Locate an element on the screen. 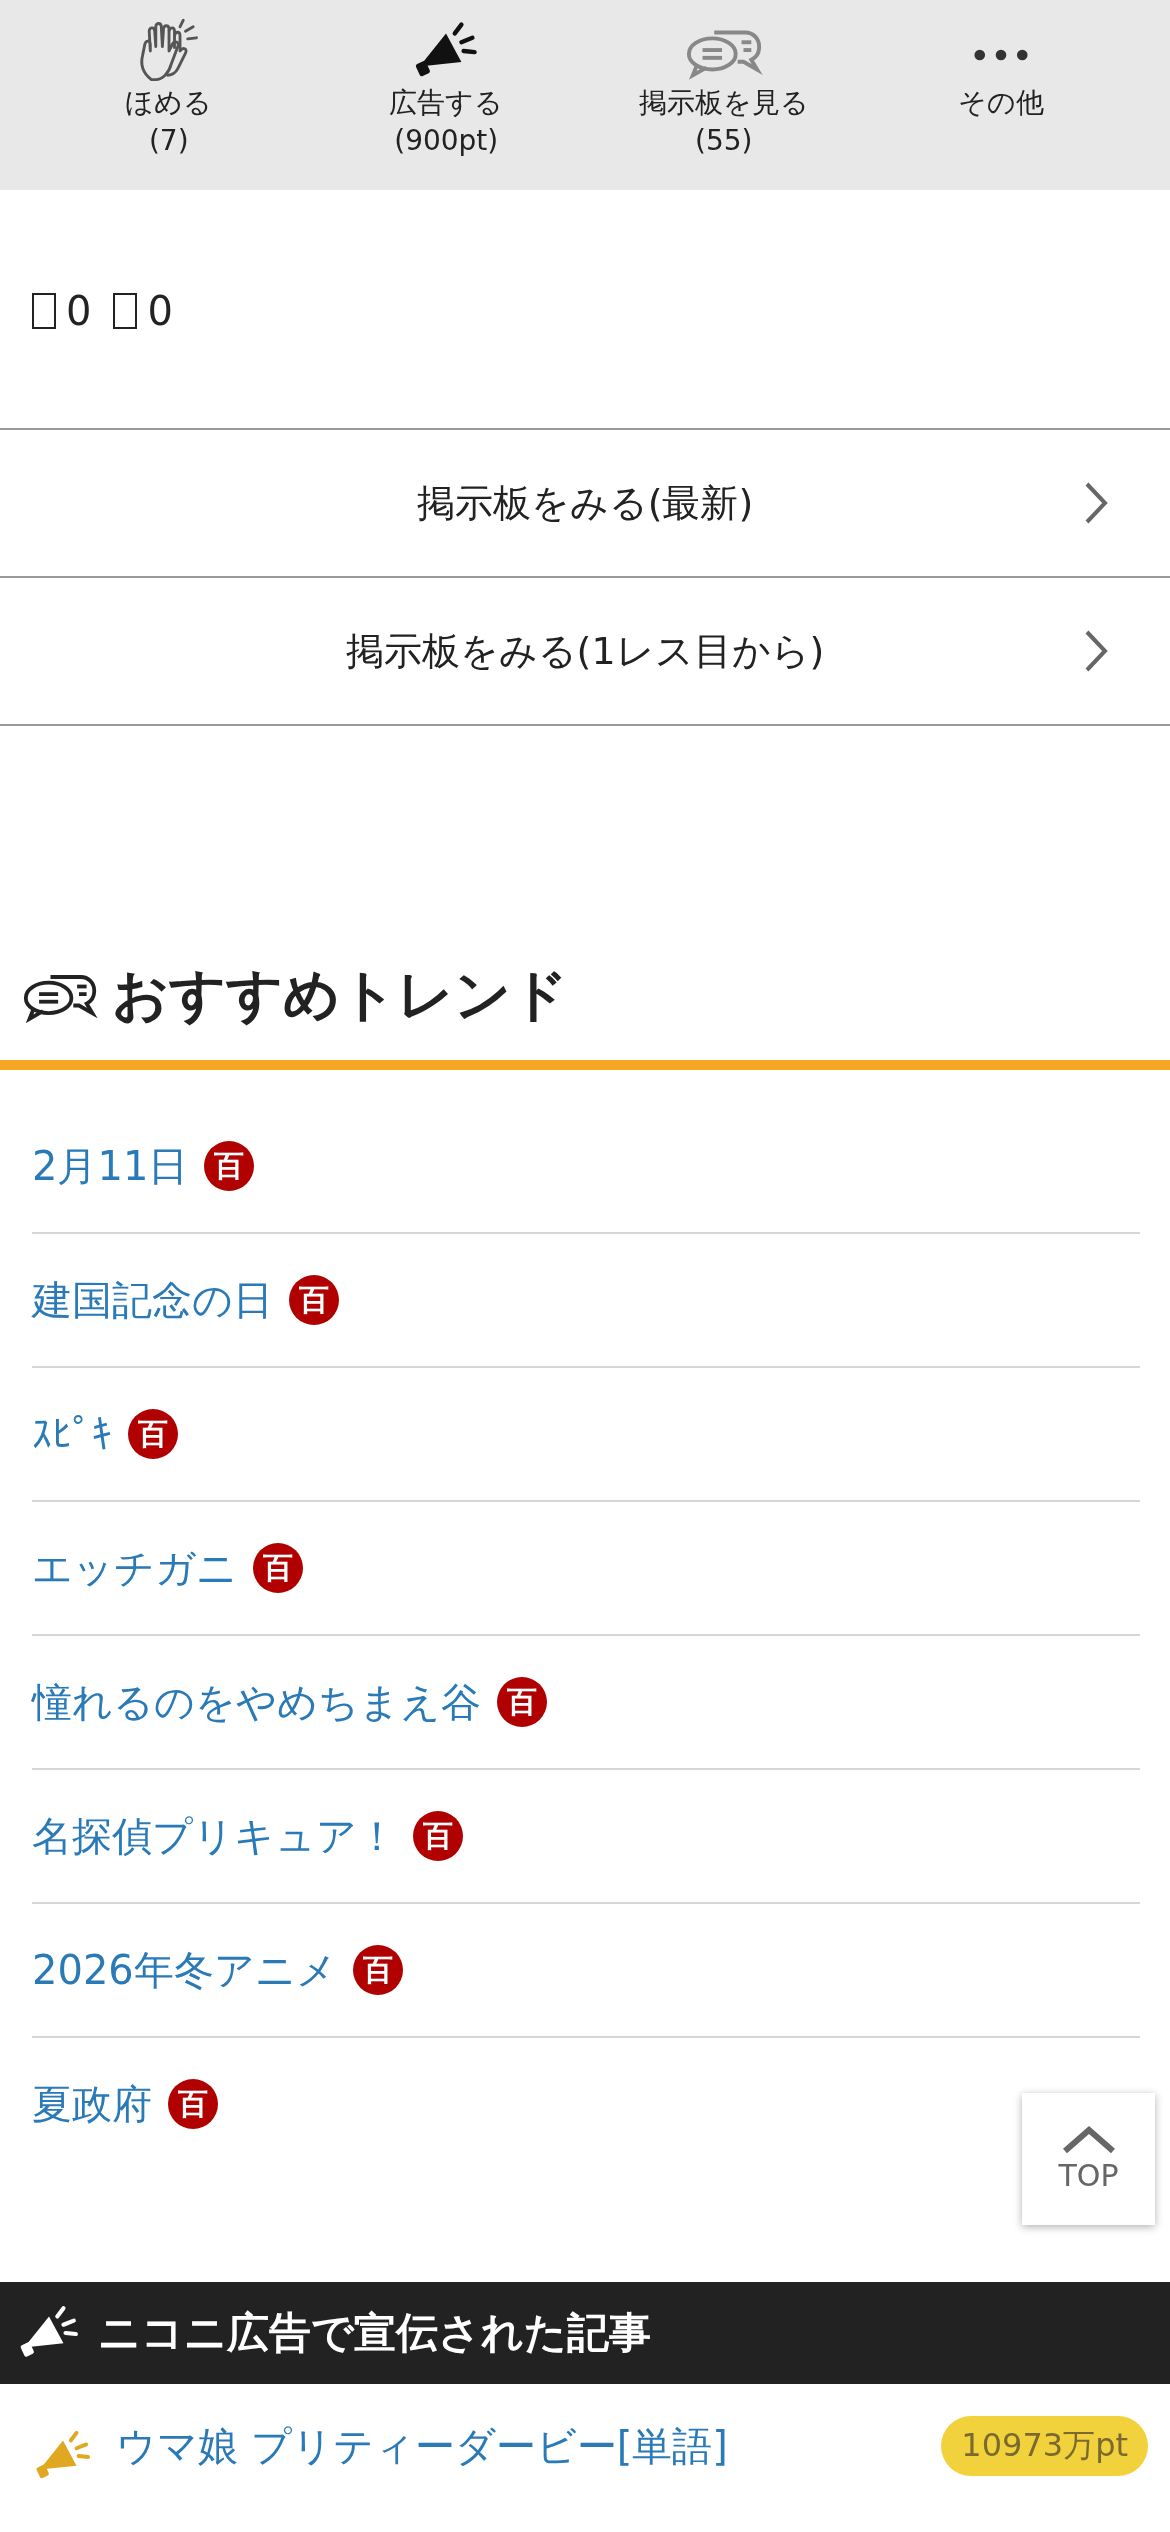  trend-link: 憧れるのをやめちまえ谷 is located at coordinates (256, 1702).